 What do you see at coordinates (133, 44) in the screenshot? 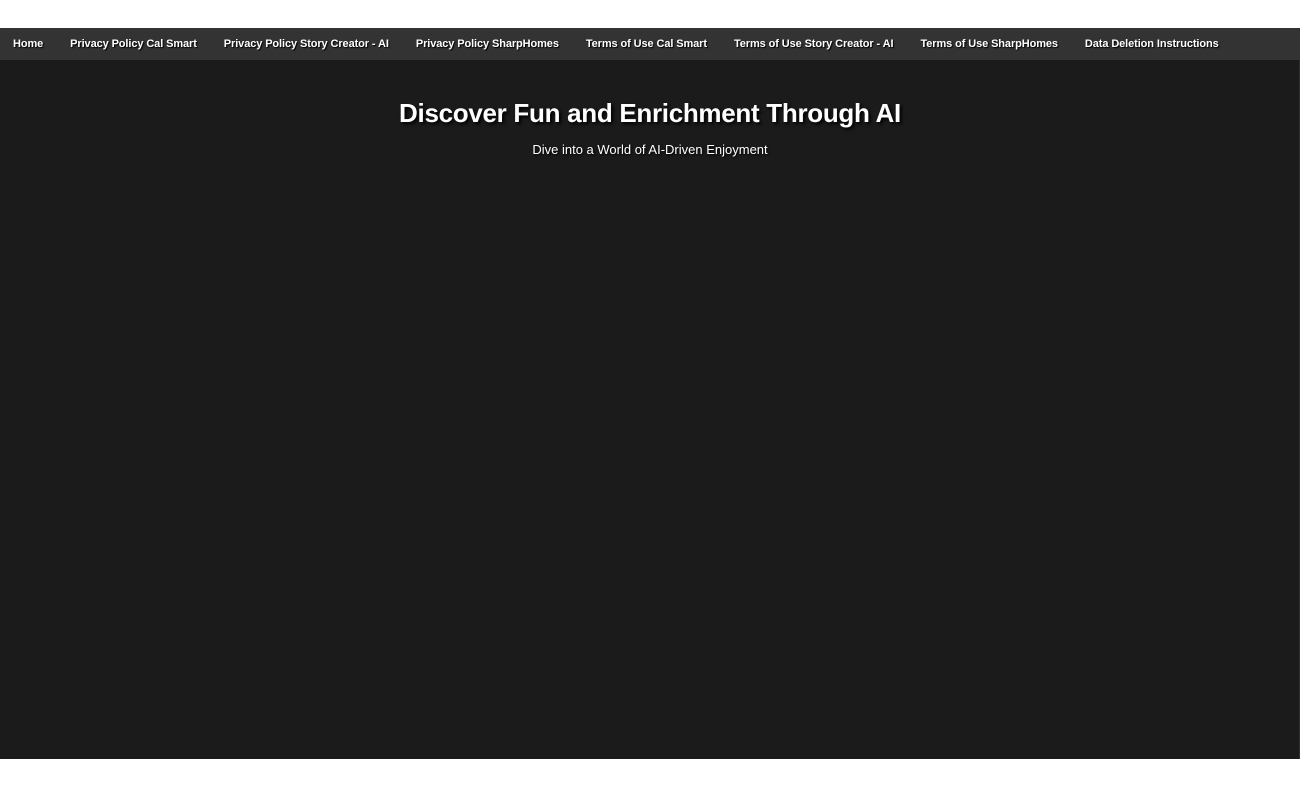
I see `nav-link-privacy-policy-cal-smart: Privacy Policy Cal Smart` at bounding box center [133, 44].